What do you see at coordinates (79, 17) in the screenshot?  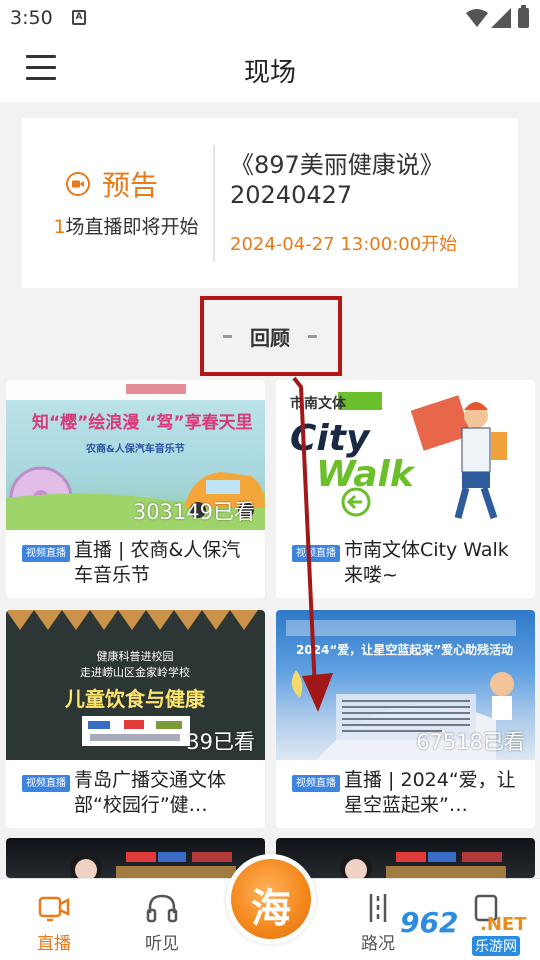 I see `notification-icon: A` at bounding box center [79, 17].